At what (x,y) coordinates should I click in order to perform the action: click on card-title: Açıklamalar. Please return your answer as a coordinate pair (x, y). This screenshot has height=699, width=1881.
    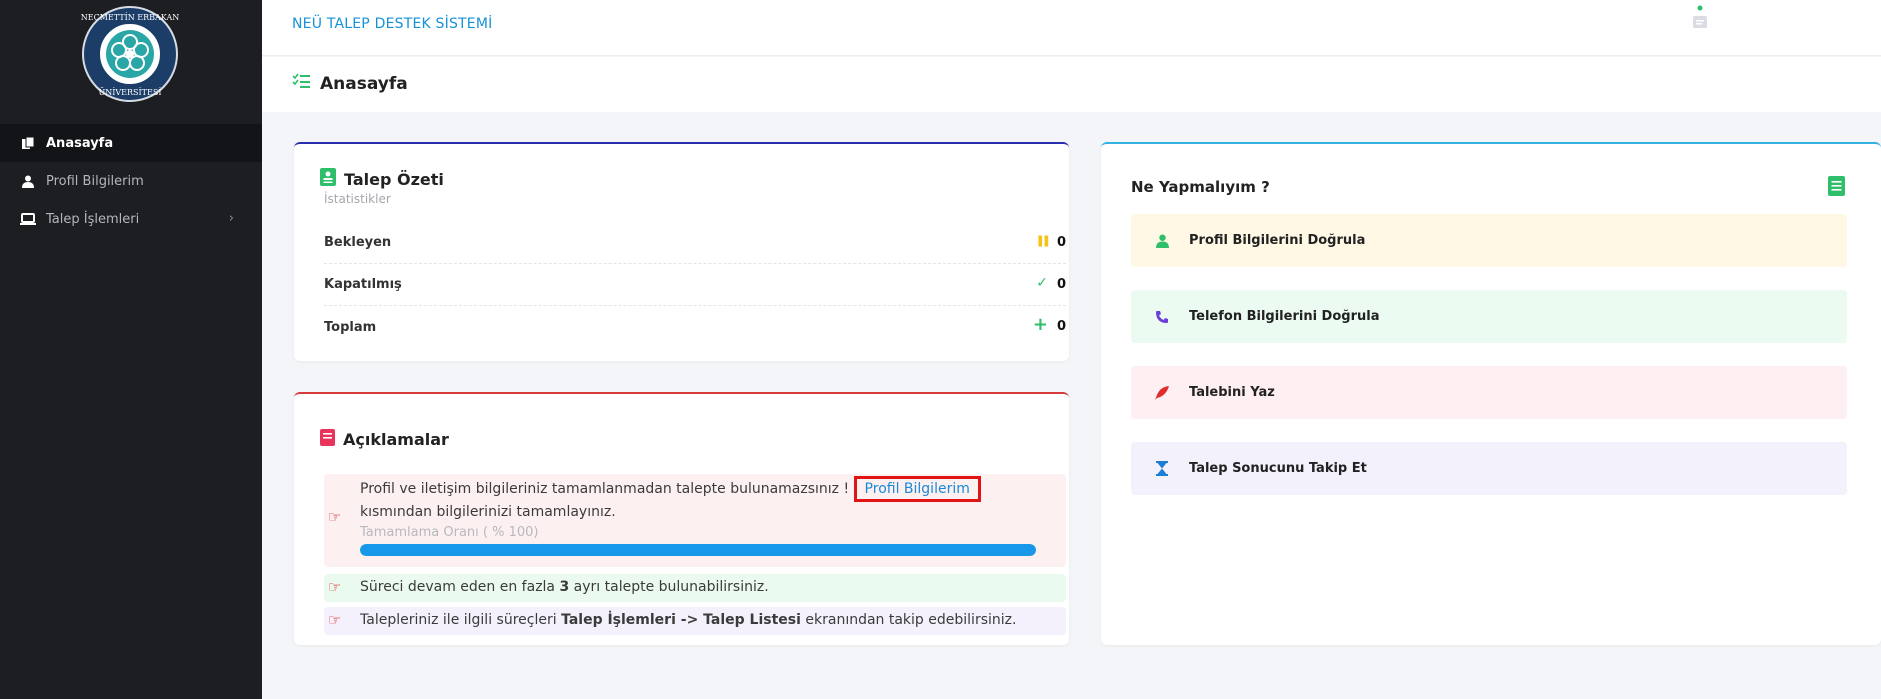
    Looking at the image, I should click on (384, 439).